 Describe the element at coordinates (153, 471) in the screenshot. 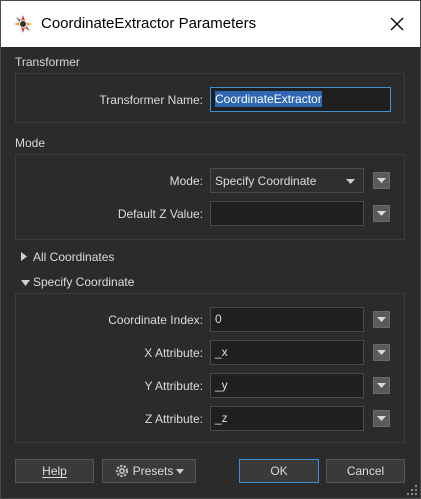

I see `presets-button-label: Presets` at that location.